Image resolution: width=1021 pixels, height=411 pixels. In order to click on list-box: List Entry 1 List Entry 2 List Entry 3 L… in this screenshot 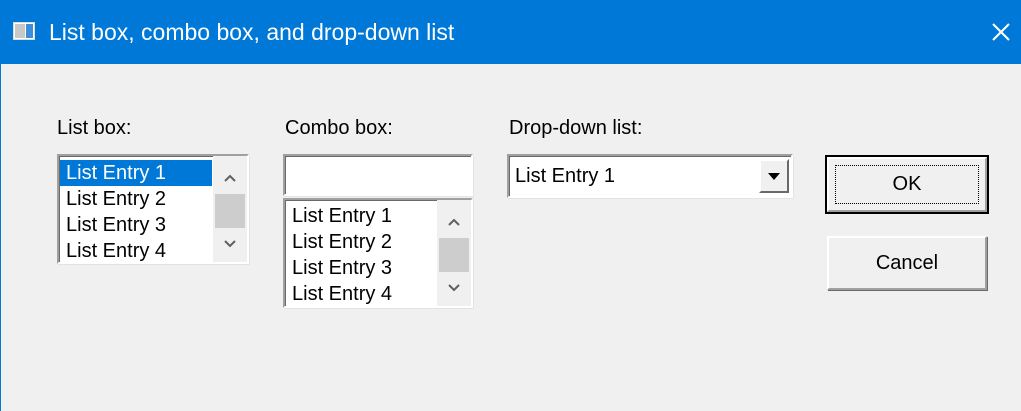, I will do `click(153, 209)`.